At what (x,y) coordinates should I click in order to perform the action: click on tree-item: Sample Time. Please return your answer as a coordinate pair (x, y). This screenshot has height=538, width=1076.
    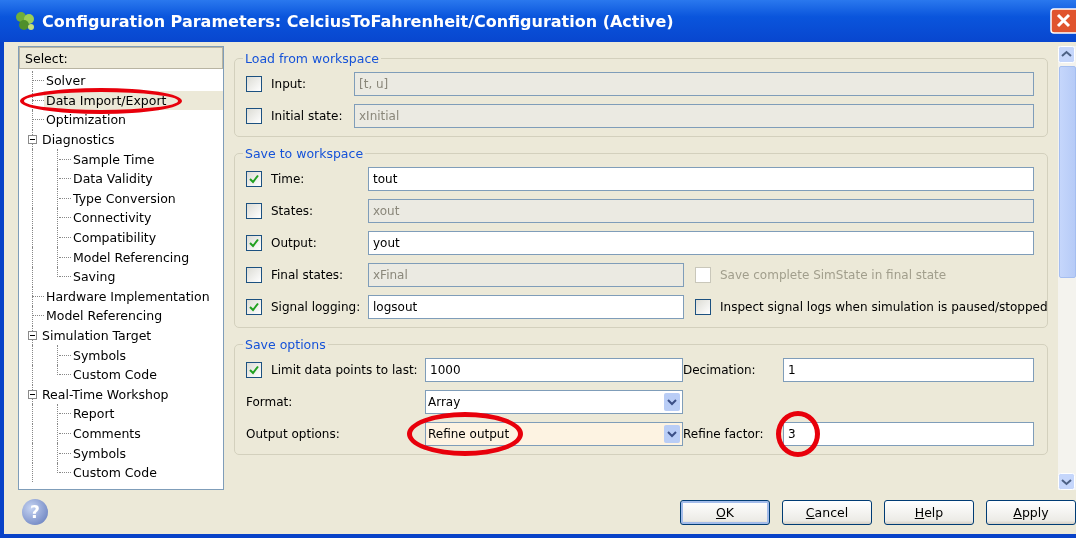
    Looking at the image, I should click on (114, 159).